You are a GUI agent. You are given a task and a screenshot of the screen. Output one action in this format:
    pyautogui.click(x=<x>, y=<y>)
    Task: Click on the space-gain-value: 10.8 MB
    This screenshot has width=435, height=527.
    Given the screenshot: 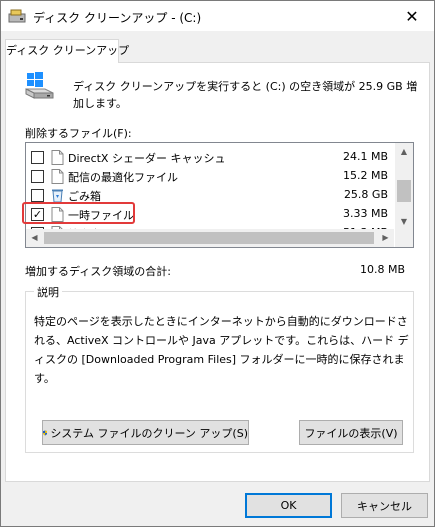 What is the action you would take?
    pyautogui.click(x=382, y=269)
    